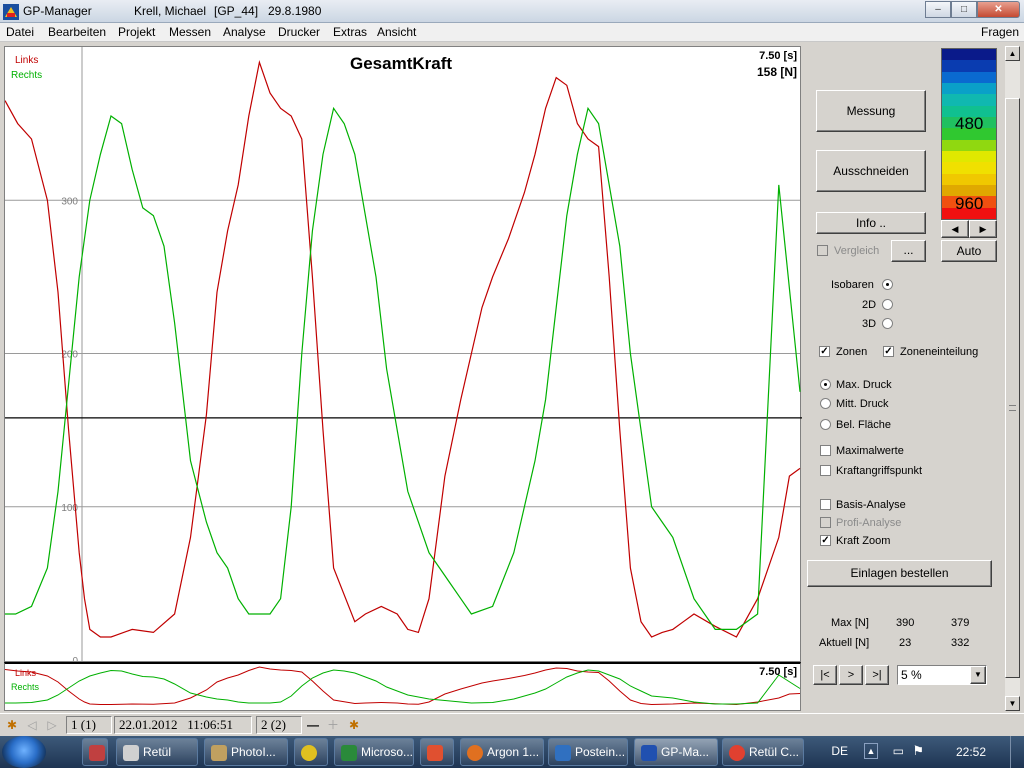 The image size is (1024, 768). Describe the element at coordinates (1012, 388) in the screenshot. I see `scroll-thumb` at that location.